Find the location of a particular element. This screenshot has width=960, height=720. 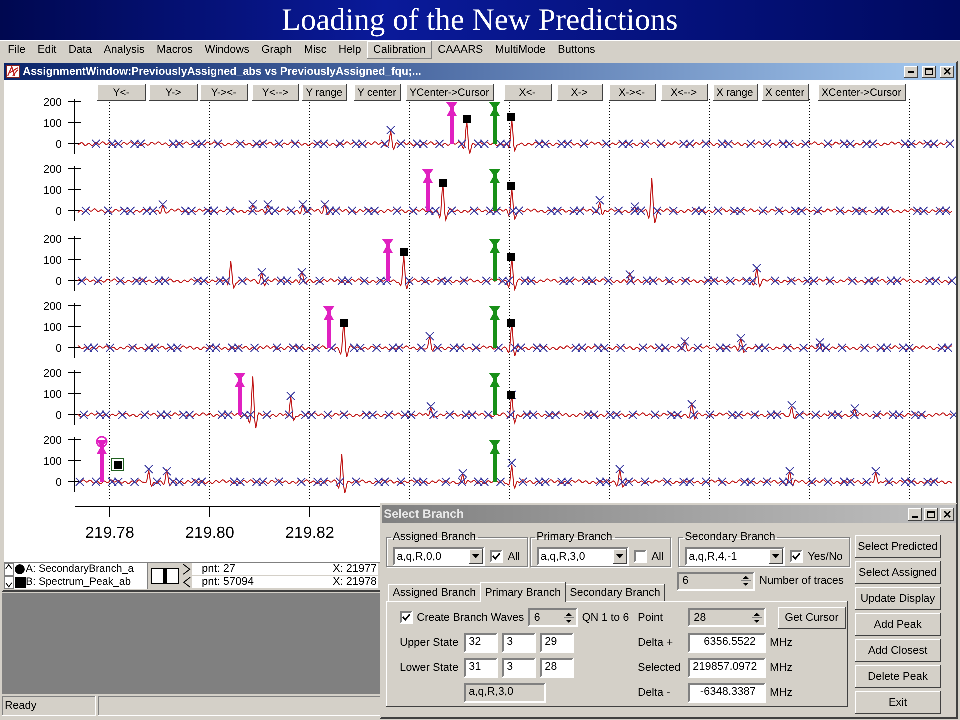

plot-button: Y range is located at coordinates (324, 92).